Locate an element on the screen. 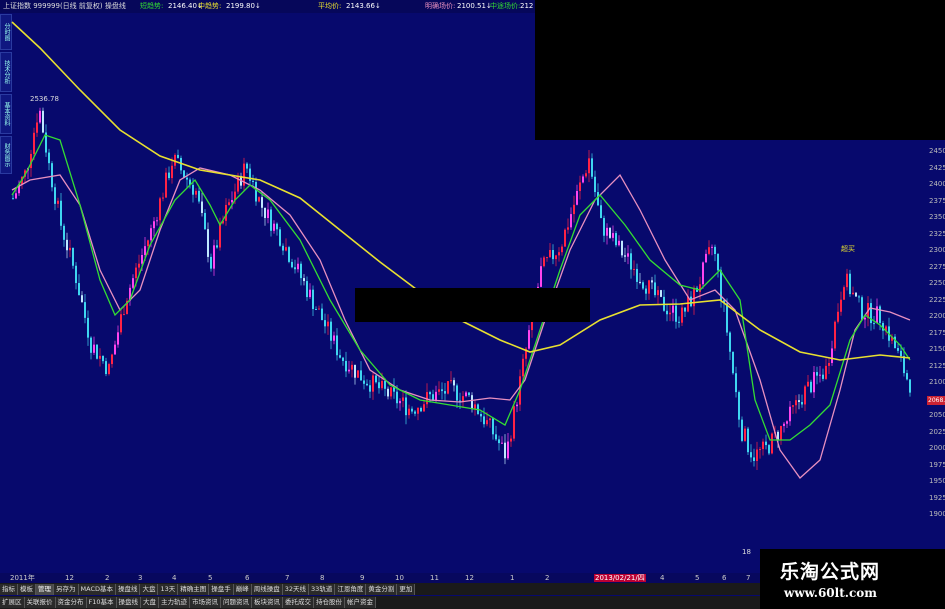 Image resolution: width=945 pixels, height=609 pixels. function-tab: 板块资讯 is located at coordinates (268, 602).